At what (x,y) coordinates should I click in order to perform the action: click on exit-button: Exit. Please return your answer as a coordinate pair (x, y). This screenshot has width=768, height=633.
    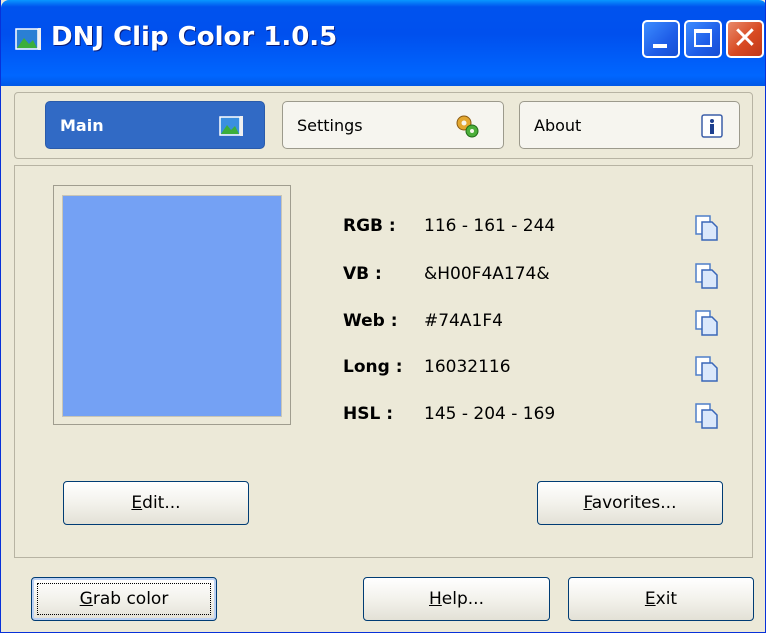
    Looking at the image, I should click on (661, 599).